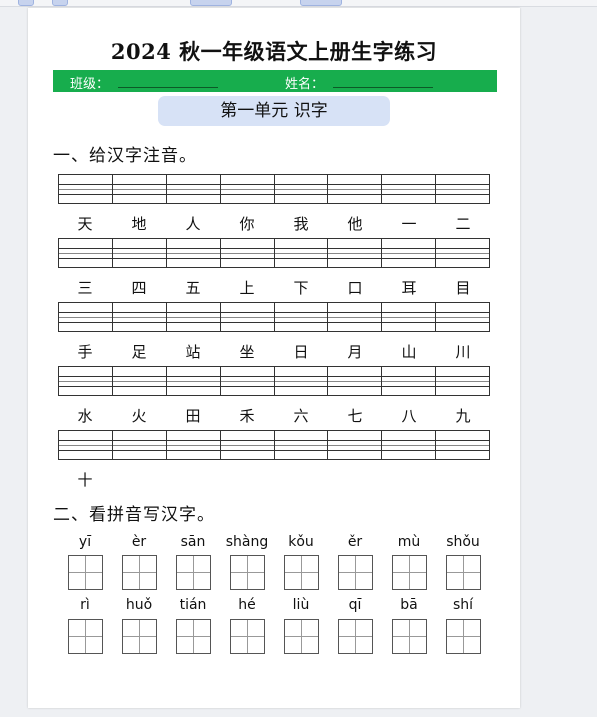 The height and width of the screenshot is (717, 597). Describe the element at coordinates (463, 605) in the screenshot. I see `pinyin: shí` at that location.